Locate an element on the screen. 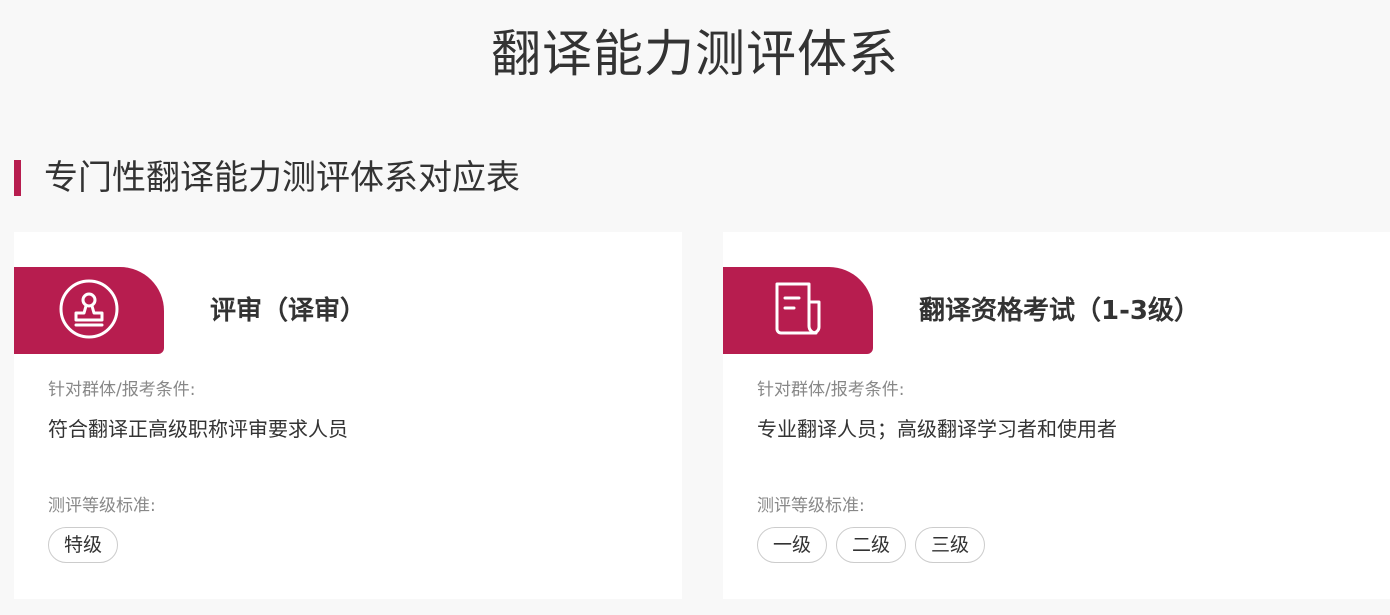 The width and height of the screenshot is (1390, 615). card-title: 评审（译审） is located at coordinates (288, 311).